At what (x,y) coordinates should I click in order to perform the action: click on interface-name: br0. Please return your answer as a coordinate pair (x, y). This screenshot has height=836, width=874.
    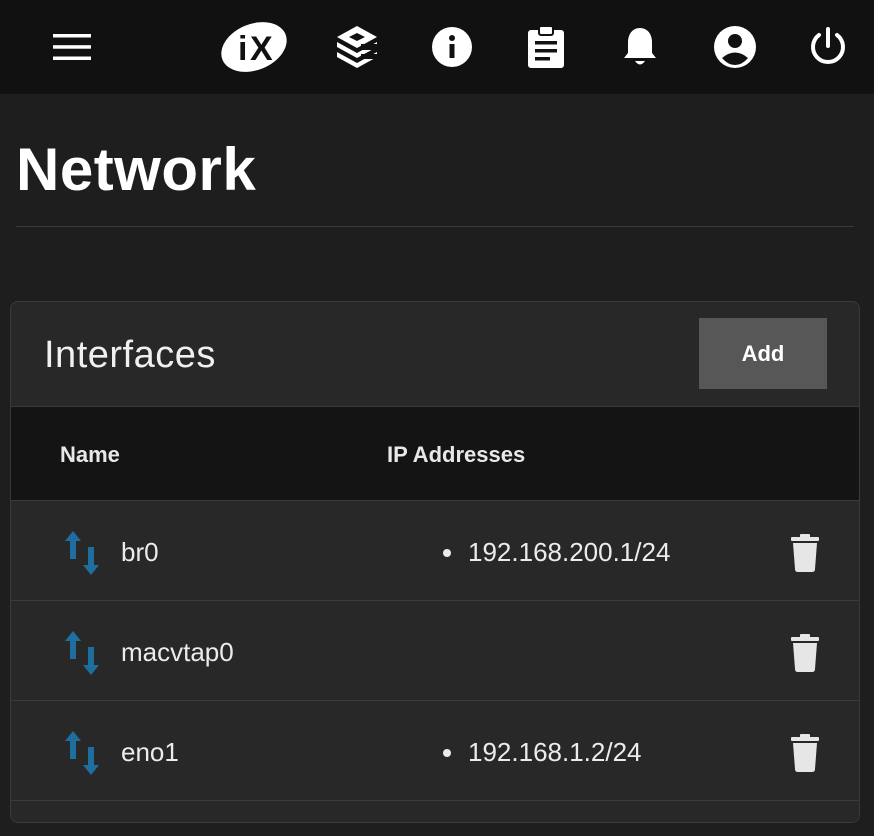
    Looking at the image, I should click on (140, 552).